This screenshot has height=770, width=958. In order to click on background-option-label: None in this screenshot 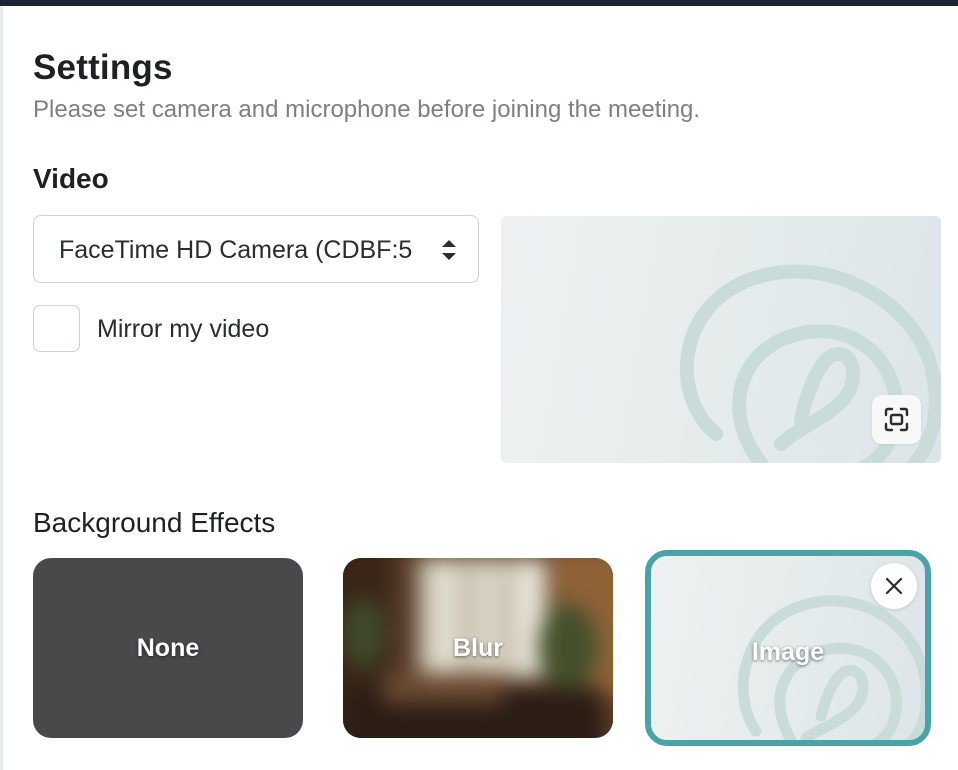, I will do `click(168, 648)`.